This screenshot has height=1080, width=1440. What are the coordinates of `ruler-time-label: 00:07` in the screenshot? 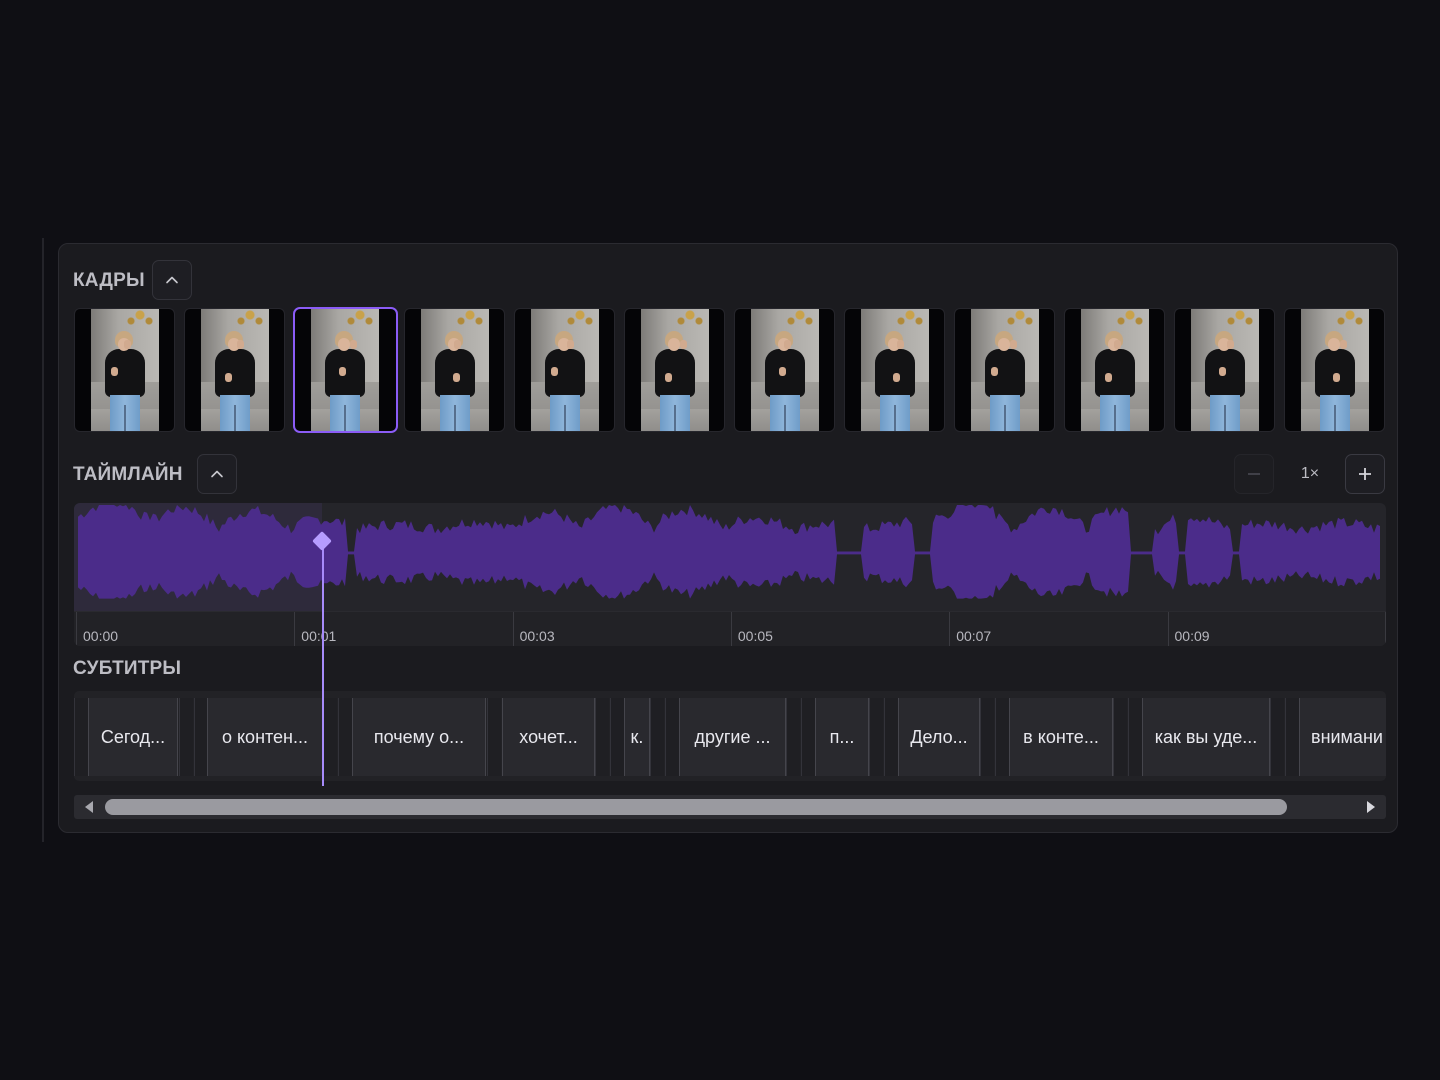 It's located at (974, 636).